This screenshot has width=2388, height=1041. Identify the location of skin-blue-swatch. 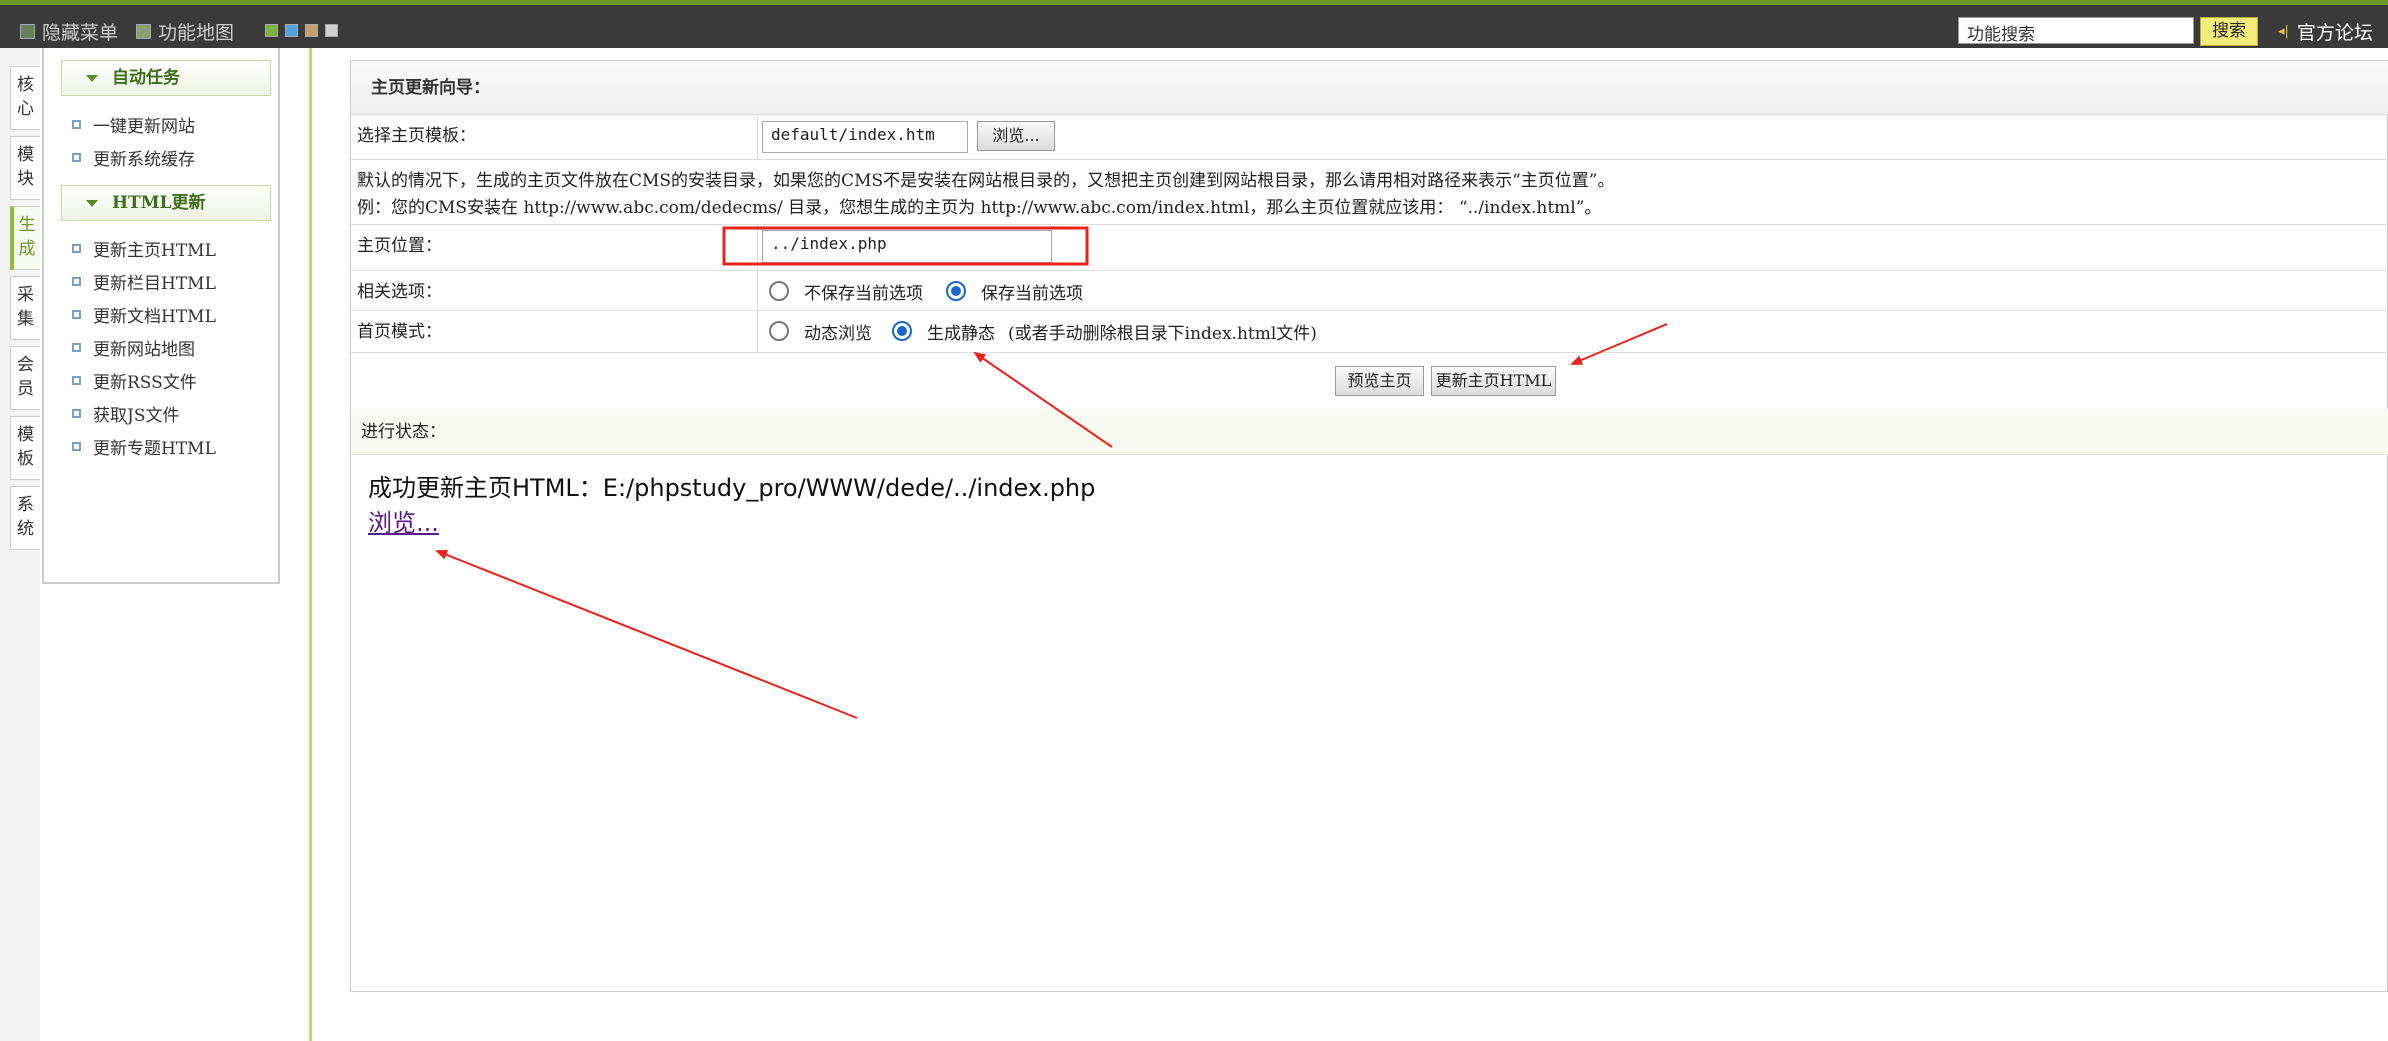
(291, 30).